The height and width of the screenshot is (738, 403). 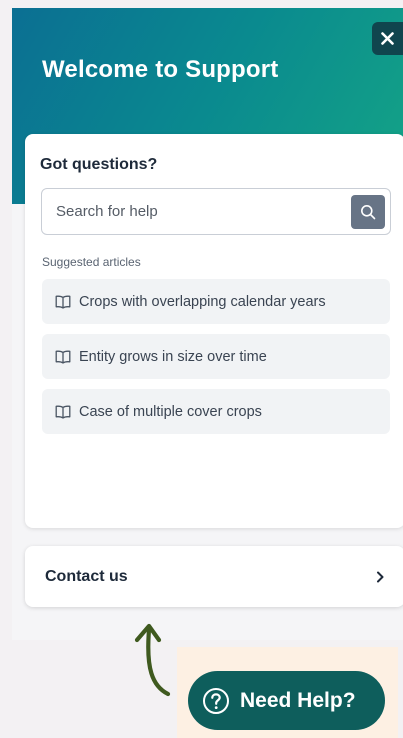 I want to click on article-item: Case of multiple cover crops, so click(x=216, y=411).